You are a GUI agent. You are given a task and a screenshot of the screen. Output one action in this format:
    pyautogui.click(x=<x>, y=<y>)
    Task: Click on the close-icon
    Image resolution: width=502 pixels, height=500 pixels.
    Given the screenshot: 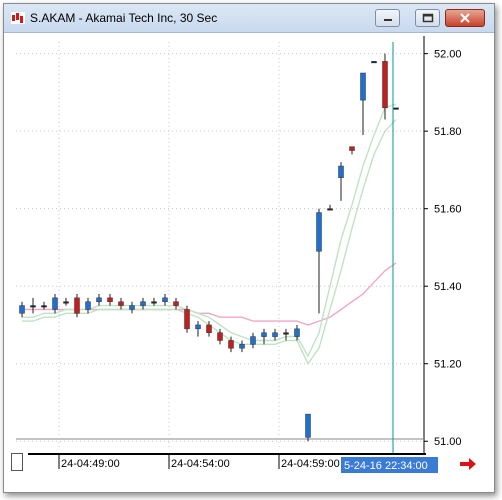 What is the action you would take?
    pyautogui.click(x=465, y=18)
    